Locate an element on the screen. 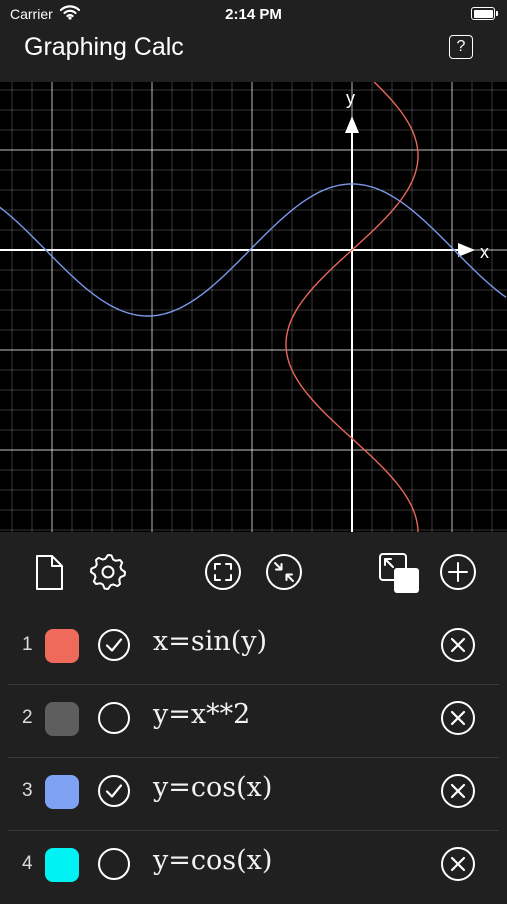  toolbar is located at coordinates (253, 572).